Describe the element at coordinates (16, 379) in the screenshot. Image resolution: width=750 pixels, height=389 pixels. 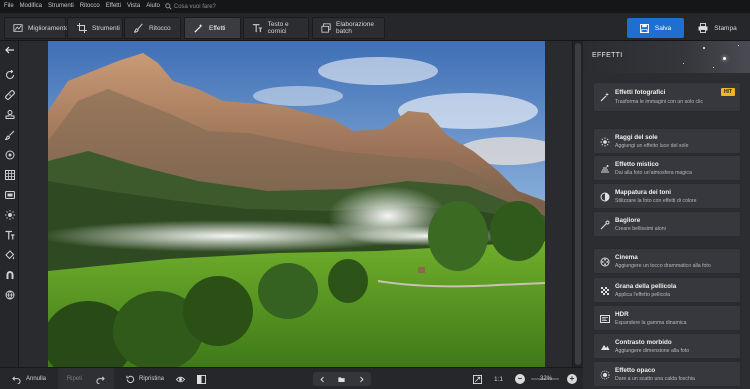
I see `undo-icon` at that location.